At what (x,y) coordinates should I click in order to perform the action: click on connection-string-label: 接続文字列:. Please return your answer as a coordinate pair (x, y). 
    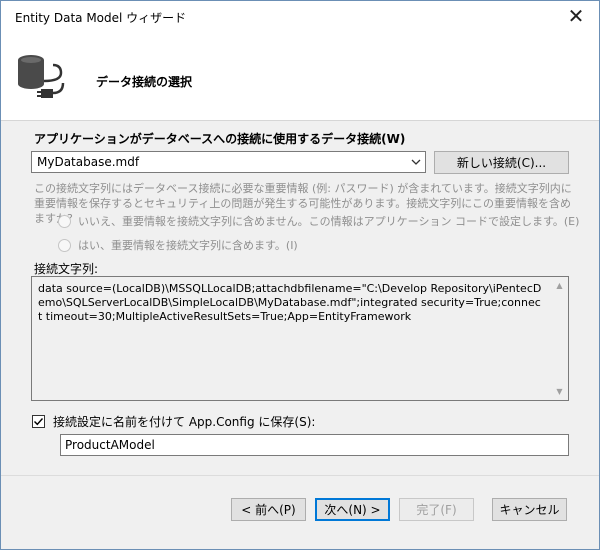
    Looking at the image, I should click on (66, 269).